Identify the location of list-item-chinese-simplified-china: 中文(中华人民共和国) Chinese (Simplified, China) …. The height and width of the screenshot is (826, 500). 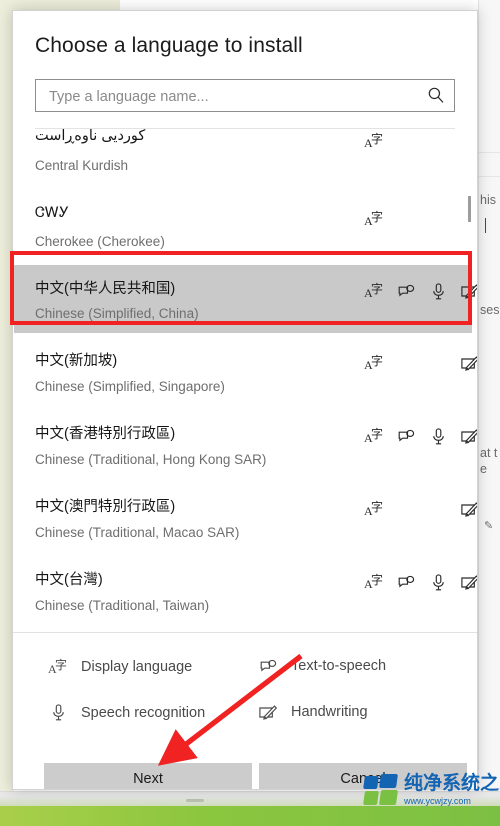
(245, 299).